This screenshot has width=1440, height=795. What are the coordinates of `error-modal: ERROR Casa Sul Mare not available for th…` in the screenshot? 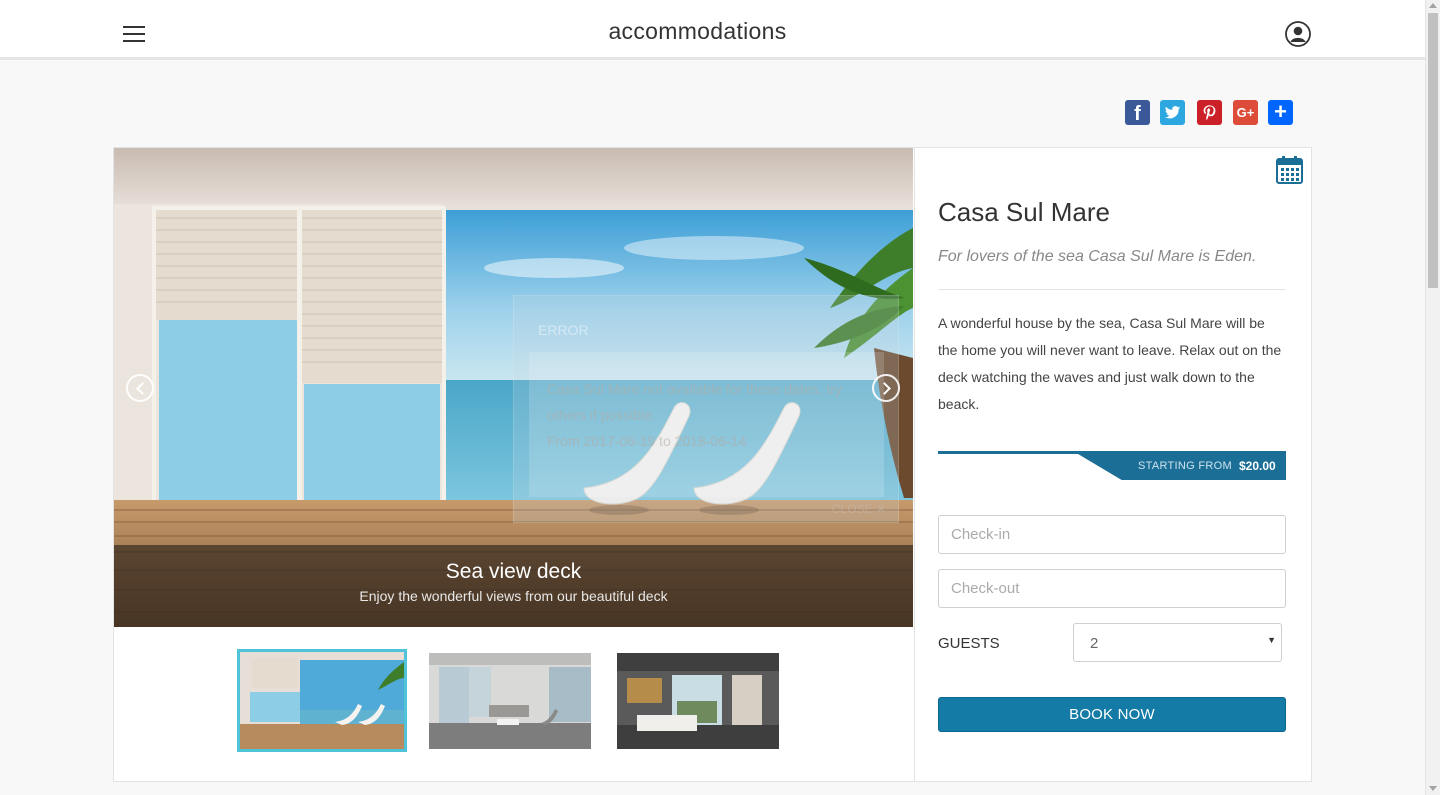 It's located at (706, 409).